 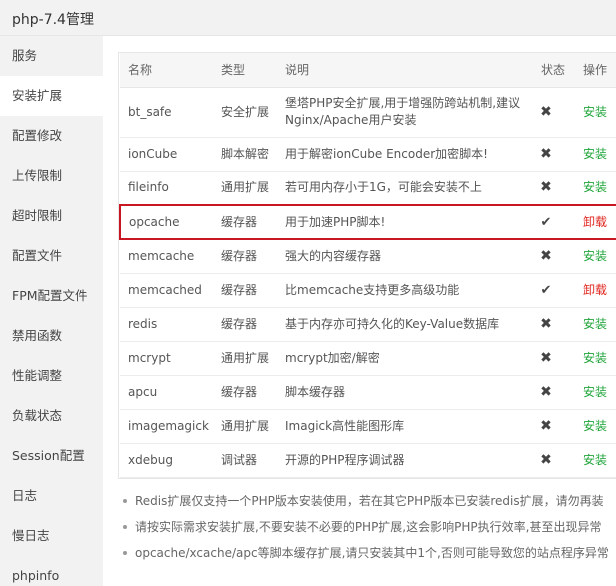 I want to click on table-row: redis 缓存器 基于内存亦可持久化的Key-Value数据库 ✖ 安装, so click(x=368, y=324).